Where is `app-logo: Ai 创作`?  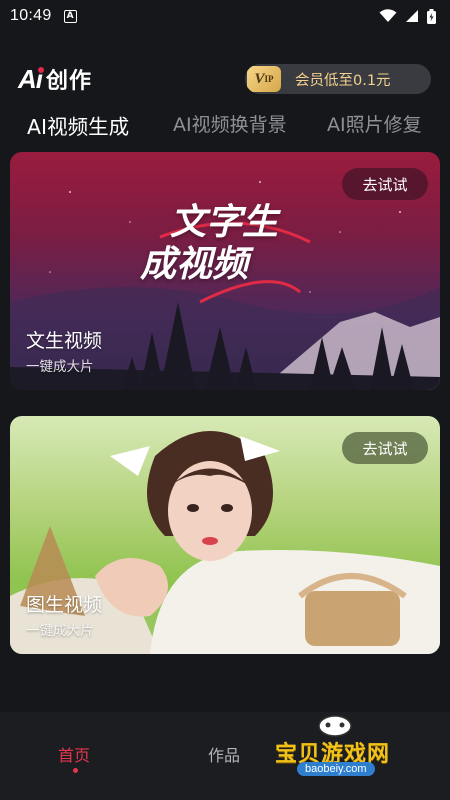 app-logo: Ai 创作 is located at coordinates (55, 79).